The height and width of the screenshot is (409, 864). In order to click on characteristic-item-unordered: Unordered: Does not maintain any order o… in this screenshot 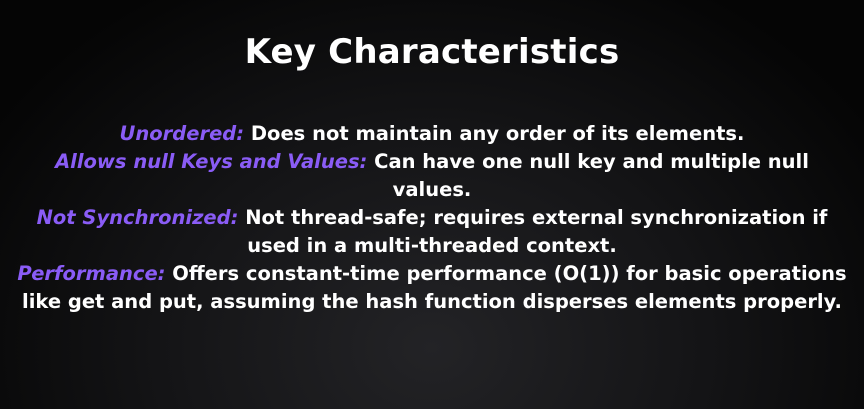, I will do `click(432, 134)`.